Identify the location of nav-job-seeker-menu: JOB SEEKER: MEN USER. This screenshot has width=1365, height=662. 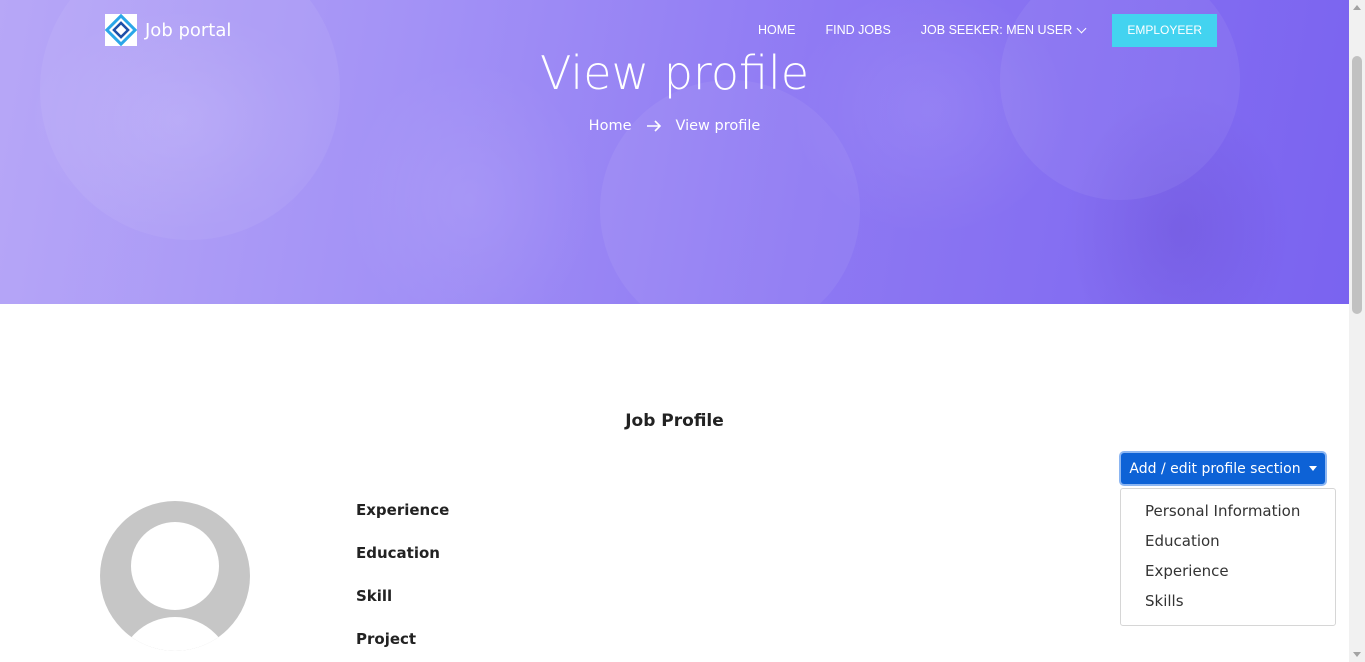
(1003, 30).